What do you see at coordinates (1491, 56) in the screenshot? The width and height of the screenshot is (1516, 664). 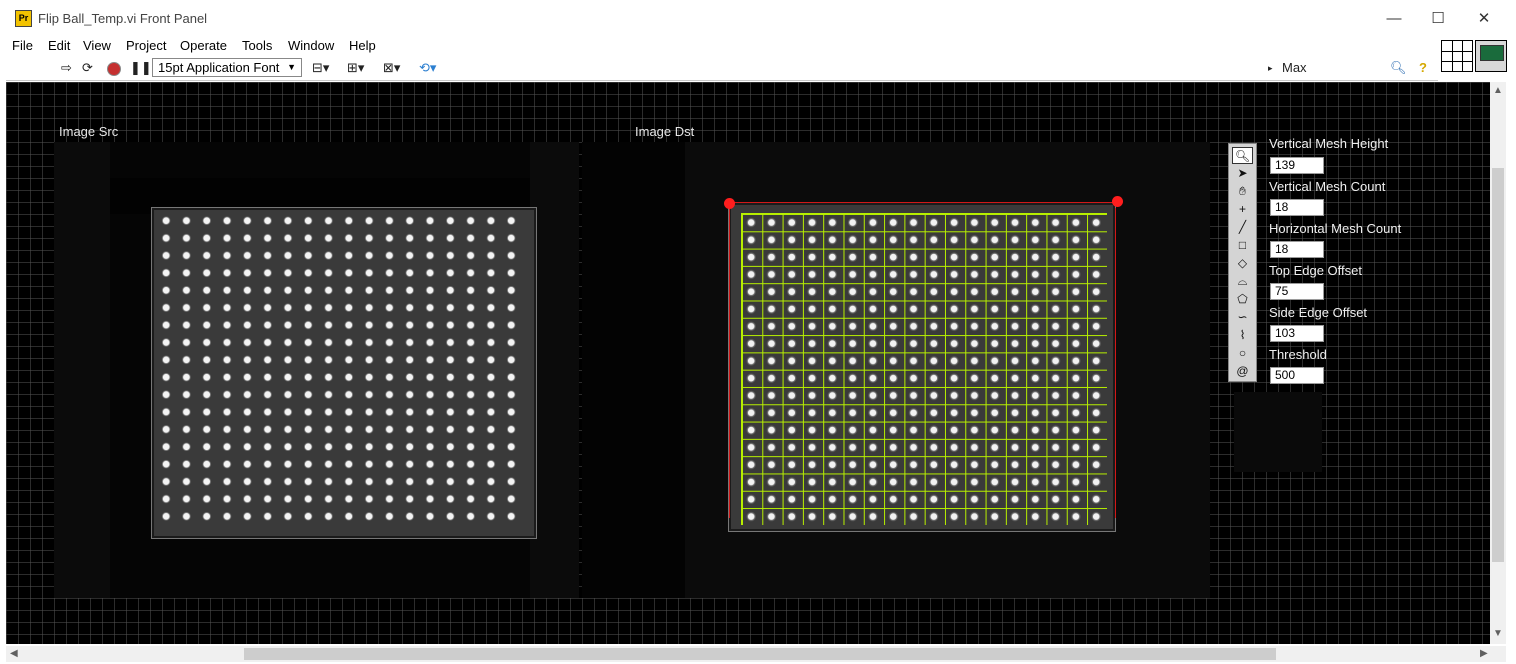 I see `vi-icon` at bounding box center [1491, 56].